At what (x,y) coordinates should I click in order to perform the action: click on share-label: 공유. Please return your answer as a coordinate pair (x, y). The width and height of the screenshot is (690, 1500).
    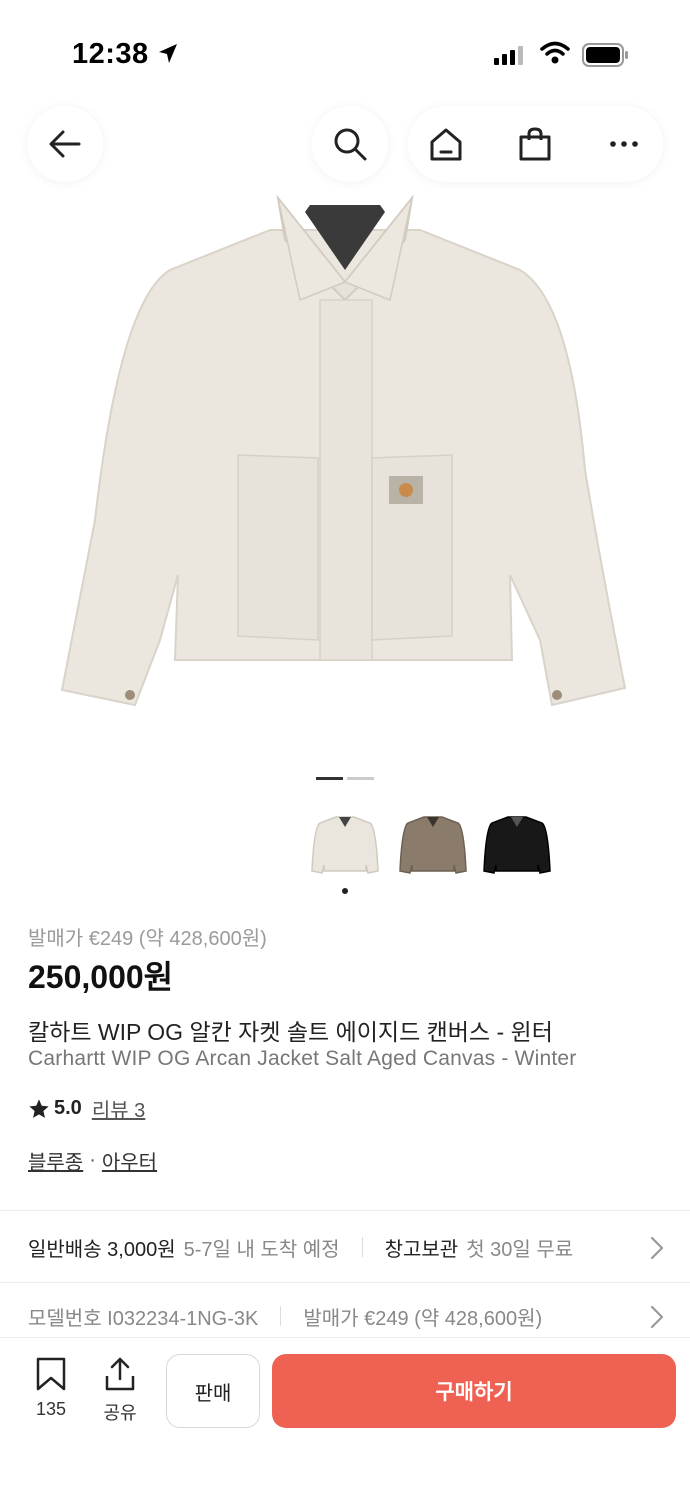
    Looking at the image, I should click on (120, 1413).